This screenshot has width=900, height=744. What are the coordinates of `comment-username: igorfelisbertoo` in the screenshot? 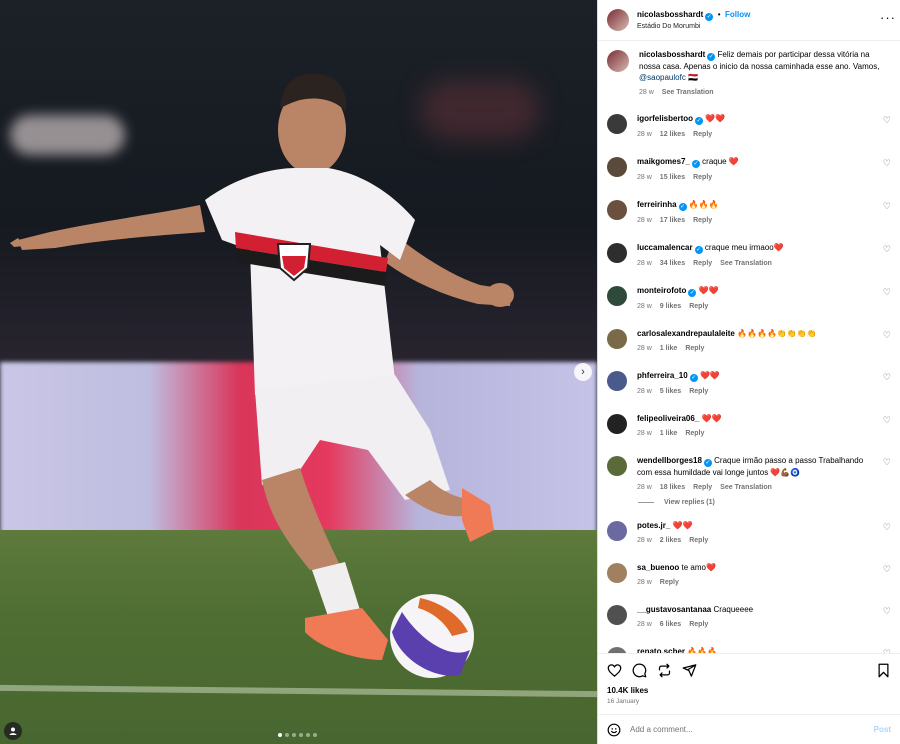 It's located at (665, 118).